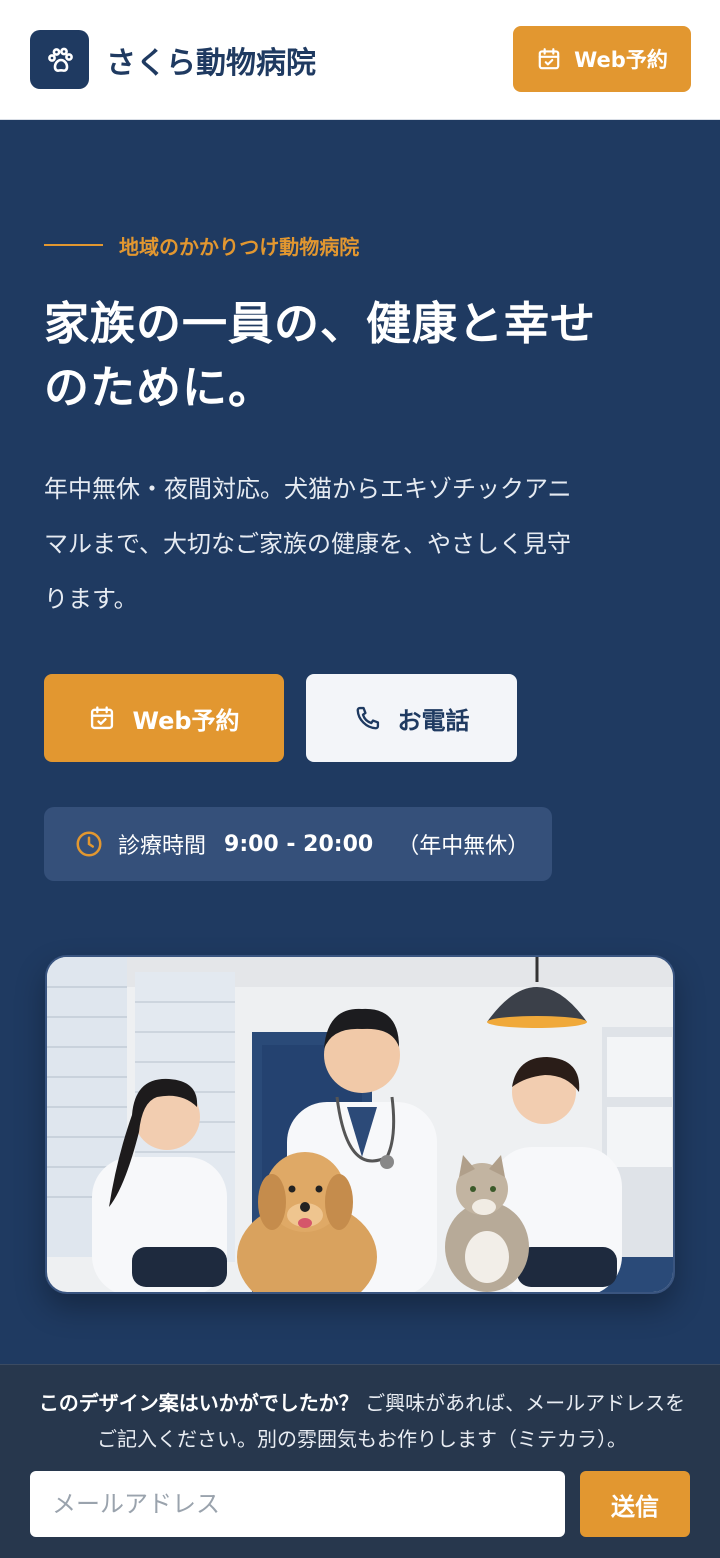 The image size is (720, 1558). I want to click on phone-icon, so click(367, 718).